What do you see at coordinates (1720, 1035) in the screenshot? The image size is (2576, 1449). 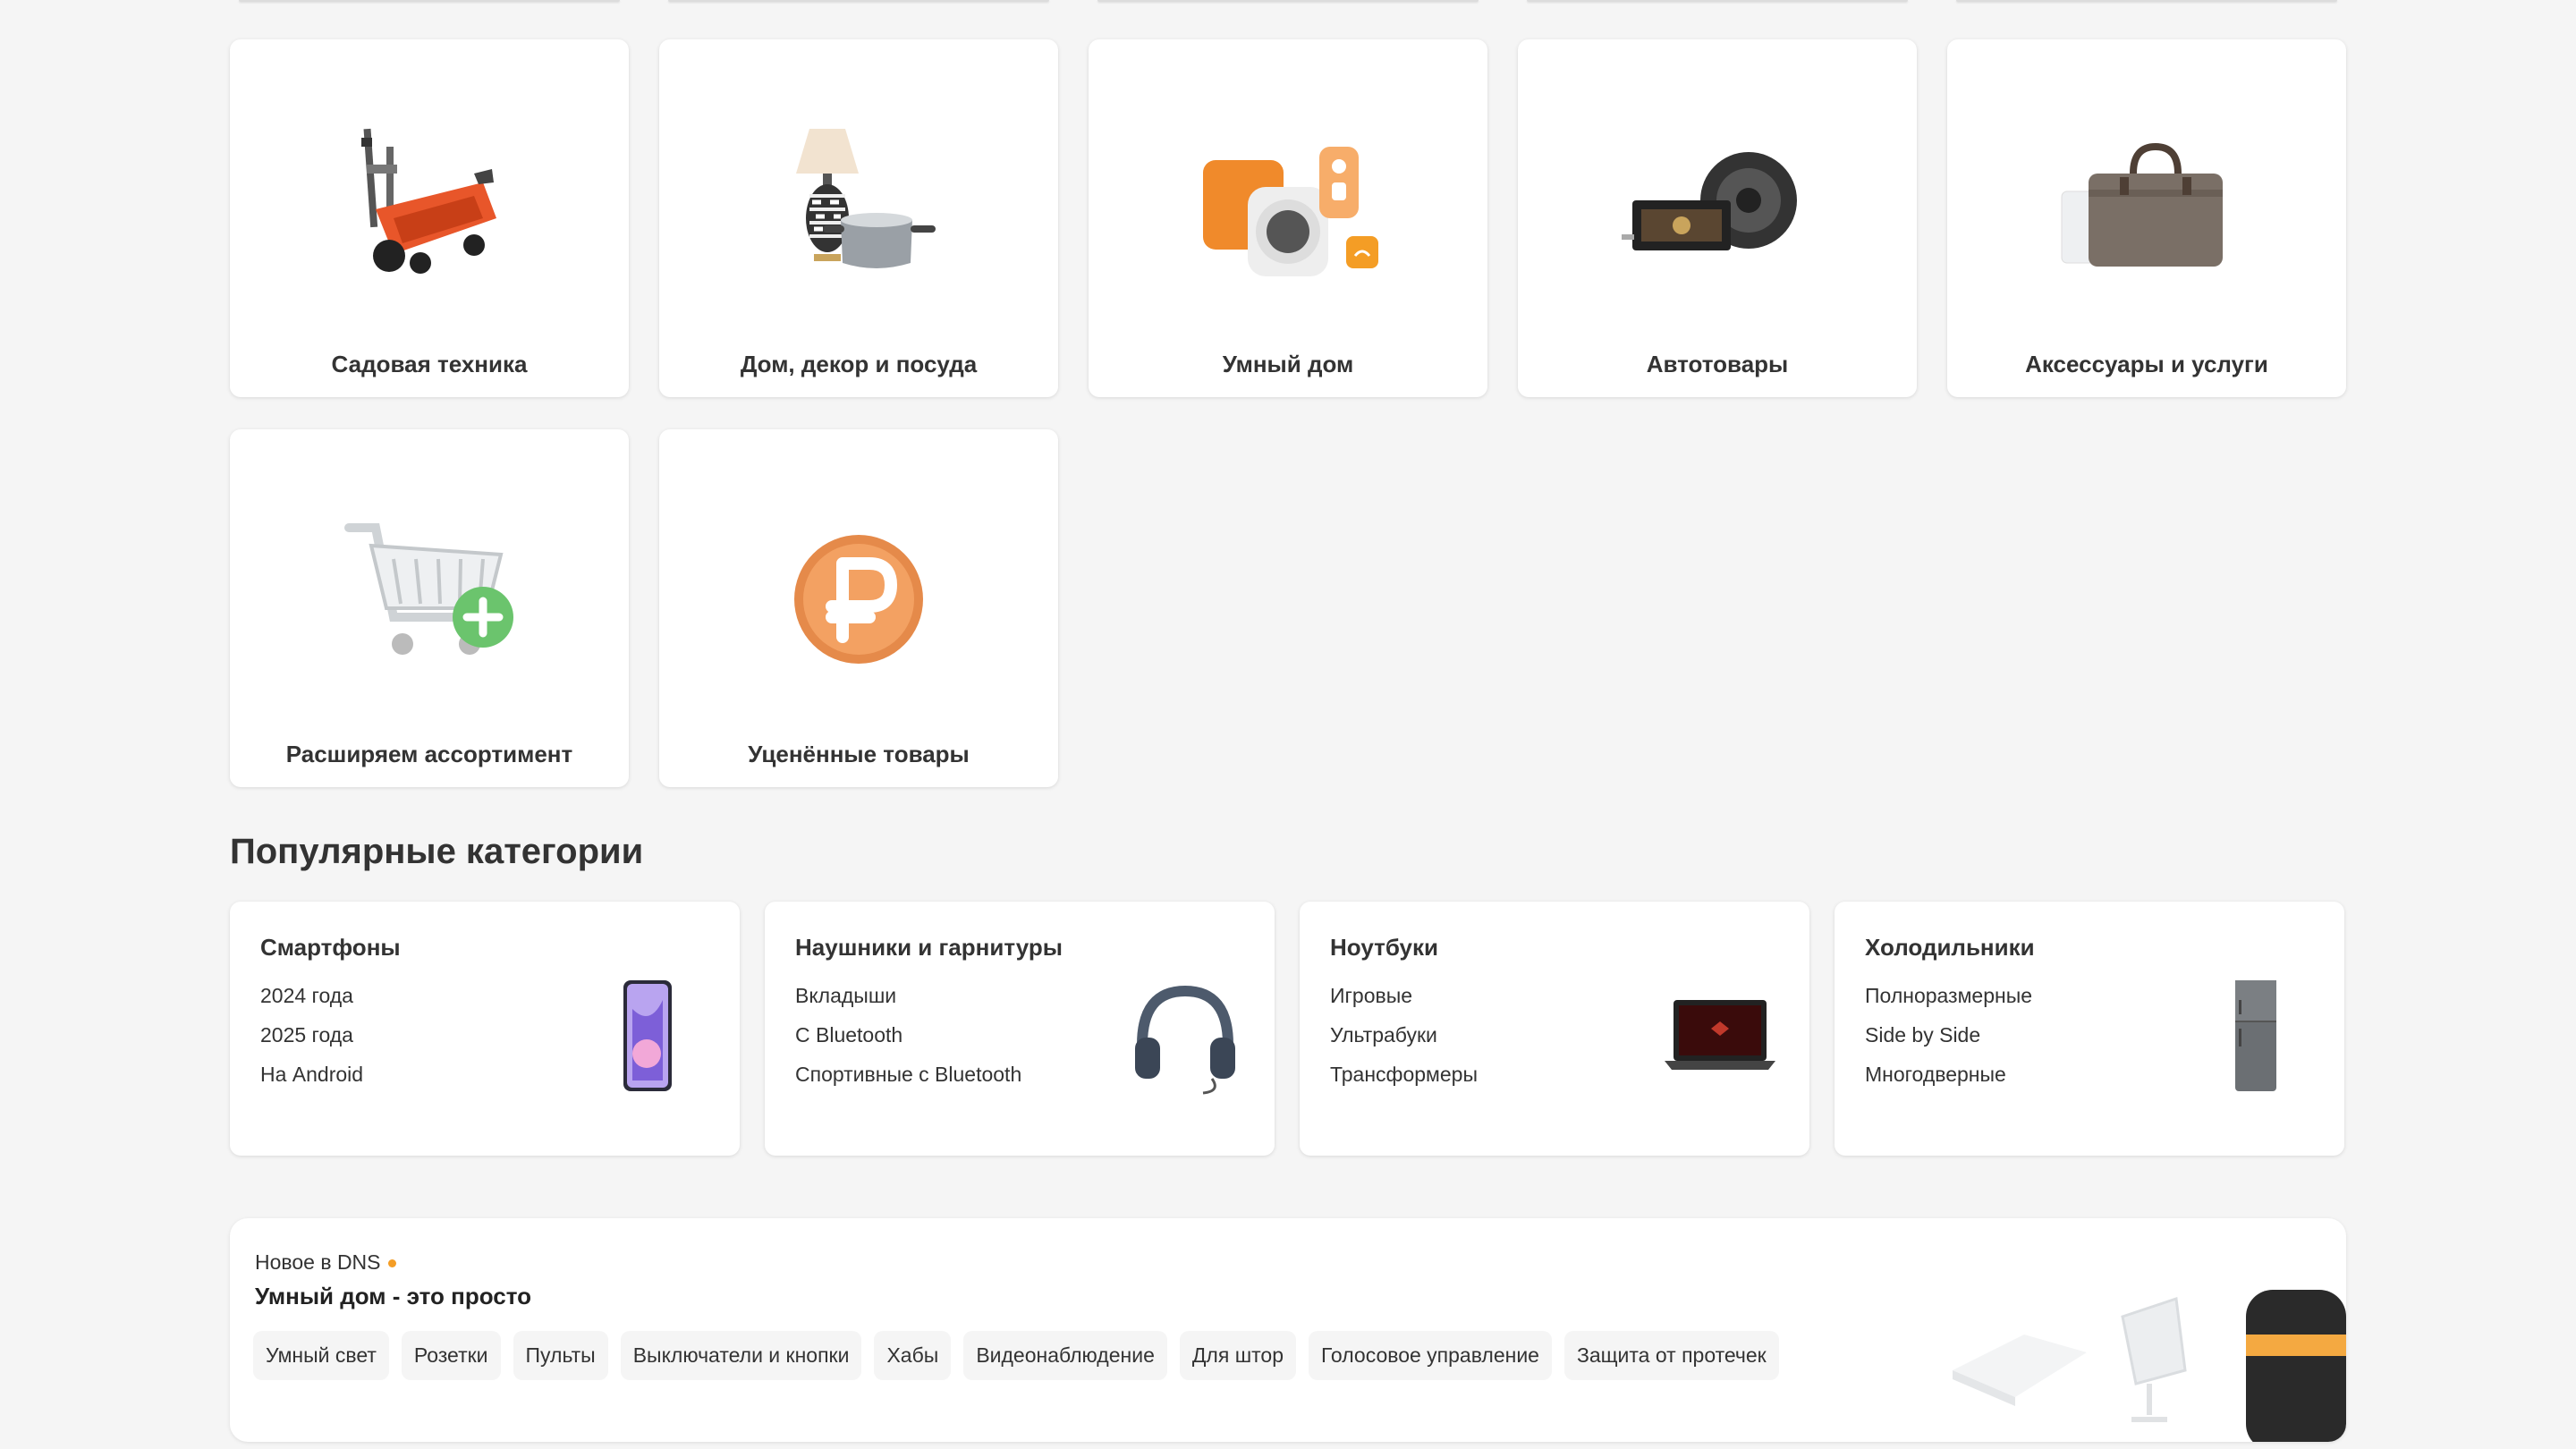 I see `laptop-icon` at bounding box center [1720, 1035].